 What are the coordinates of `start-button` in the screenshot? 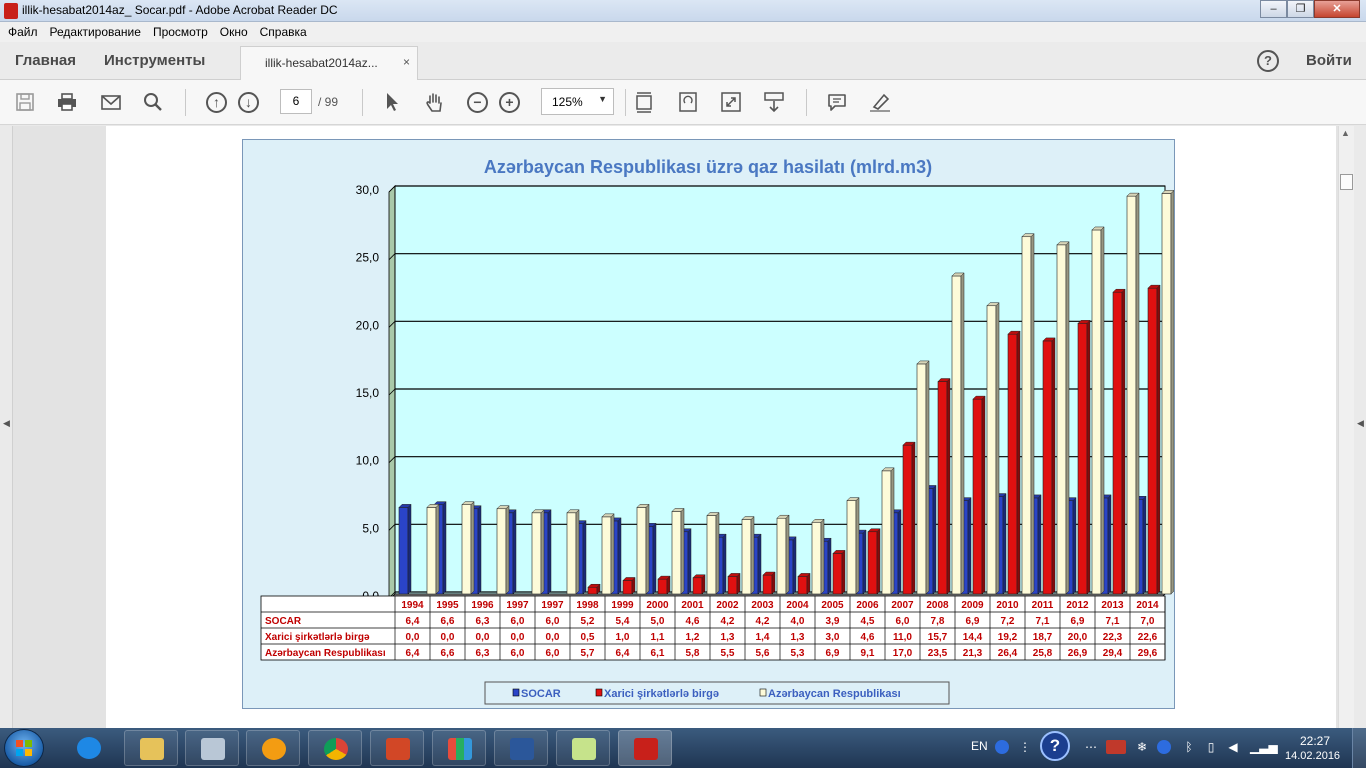 It's located at (24, 748).